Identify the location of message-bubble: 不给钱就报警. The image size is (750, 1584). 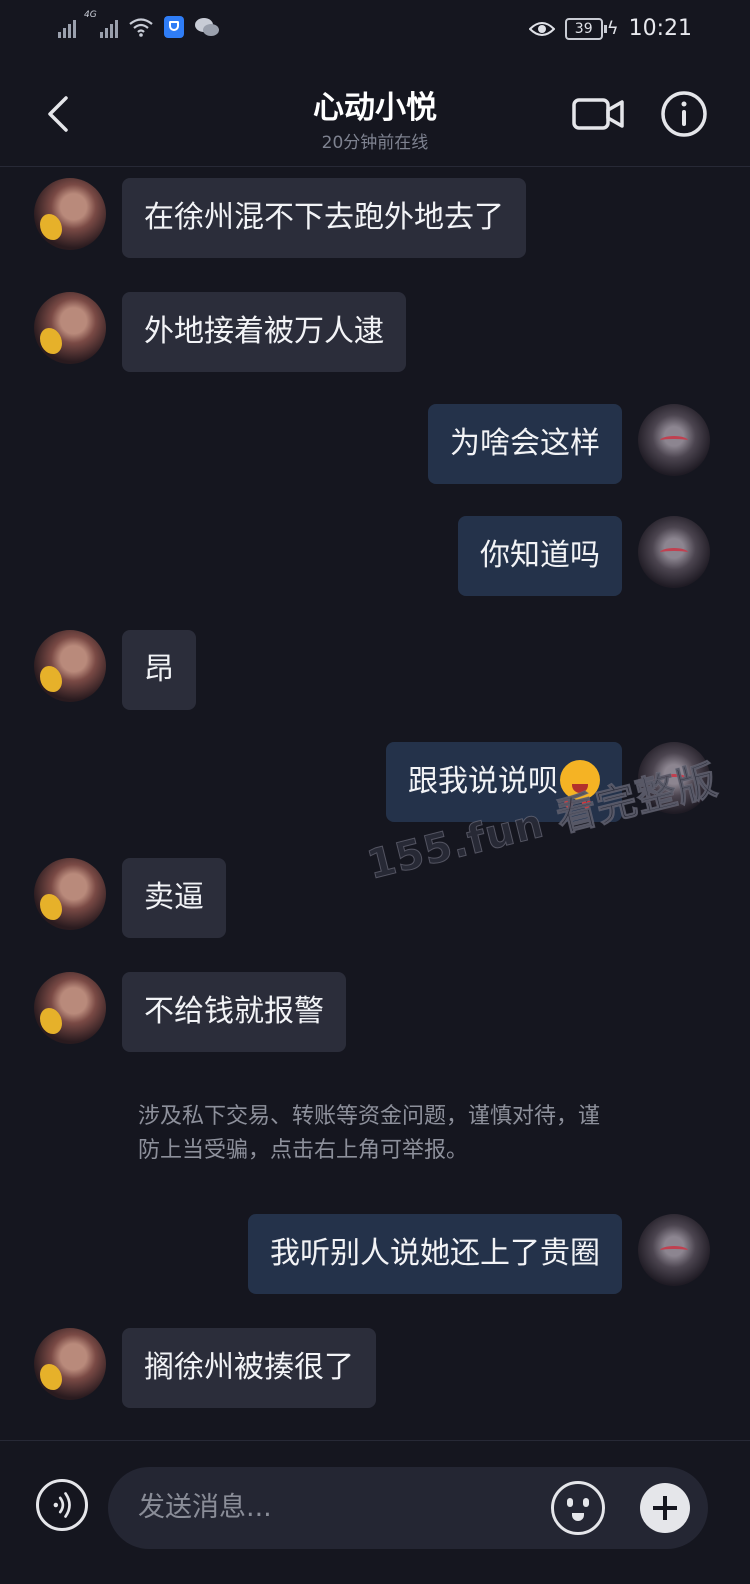
(234, 1012).